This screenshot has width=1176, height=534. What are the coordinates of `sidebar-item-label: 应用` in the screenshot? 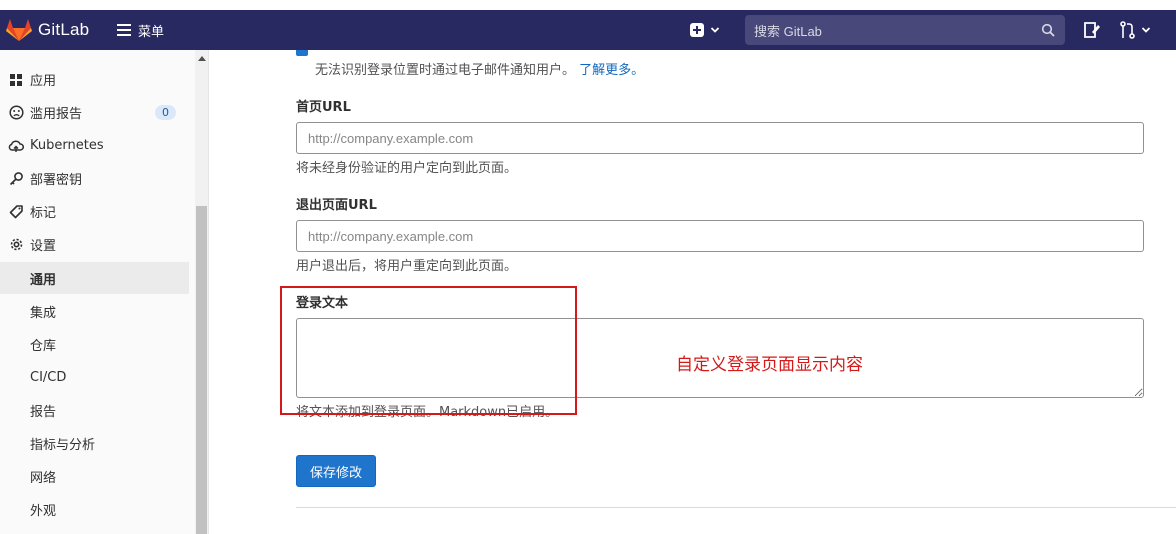 It's located at (43, 81).